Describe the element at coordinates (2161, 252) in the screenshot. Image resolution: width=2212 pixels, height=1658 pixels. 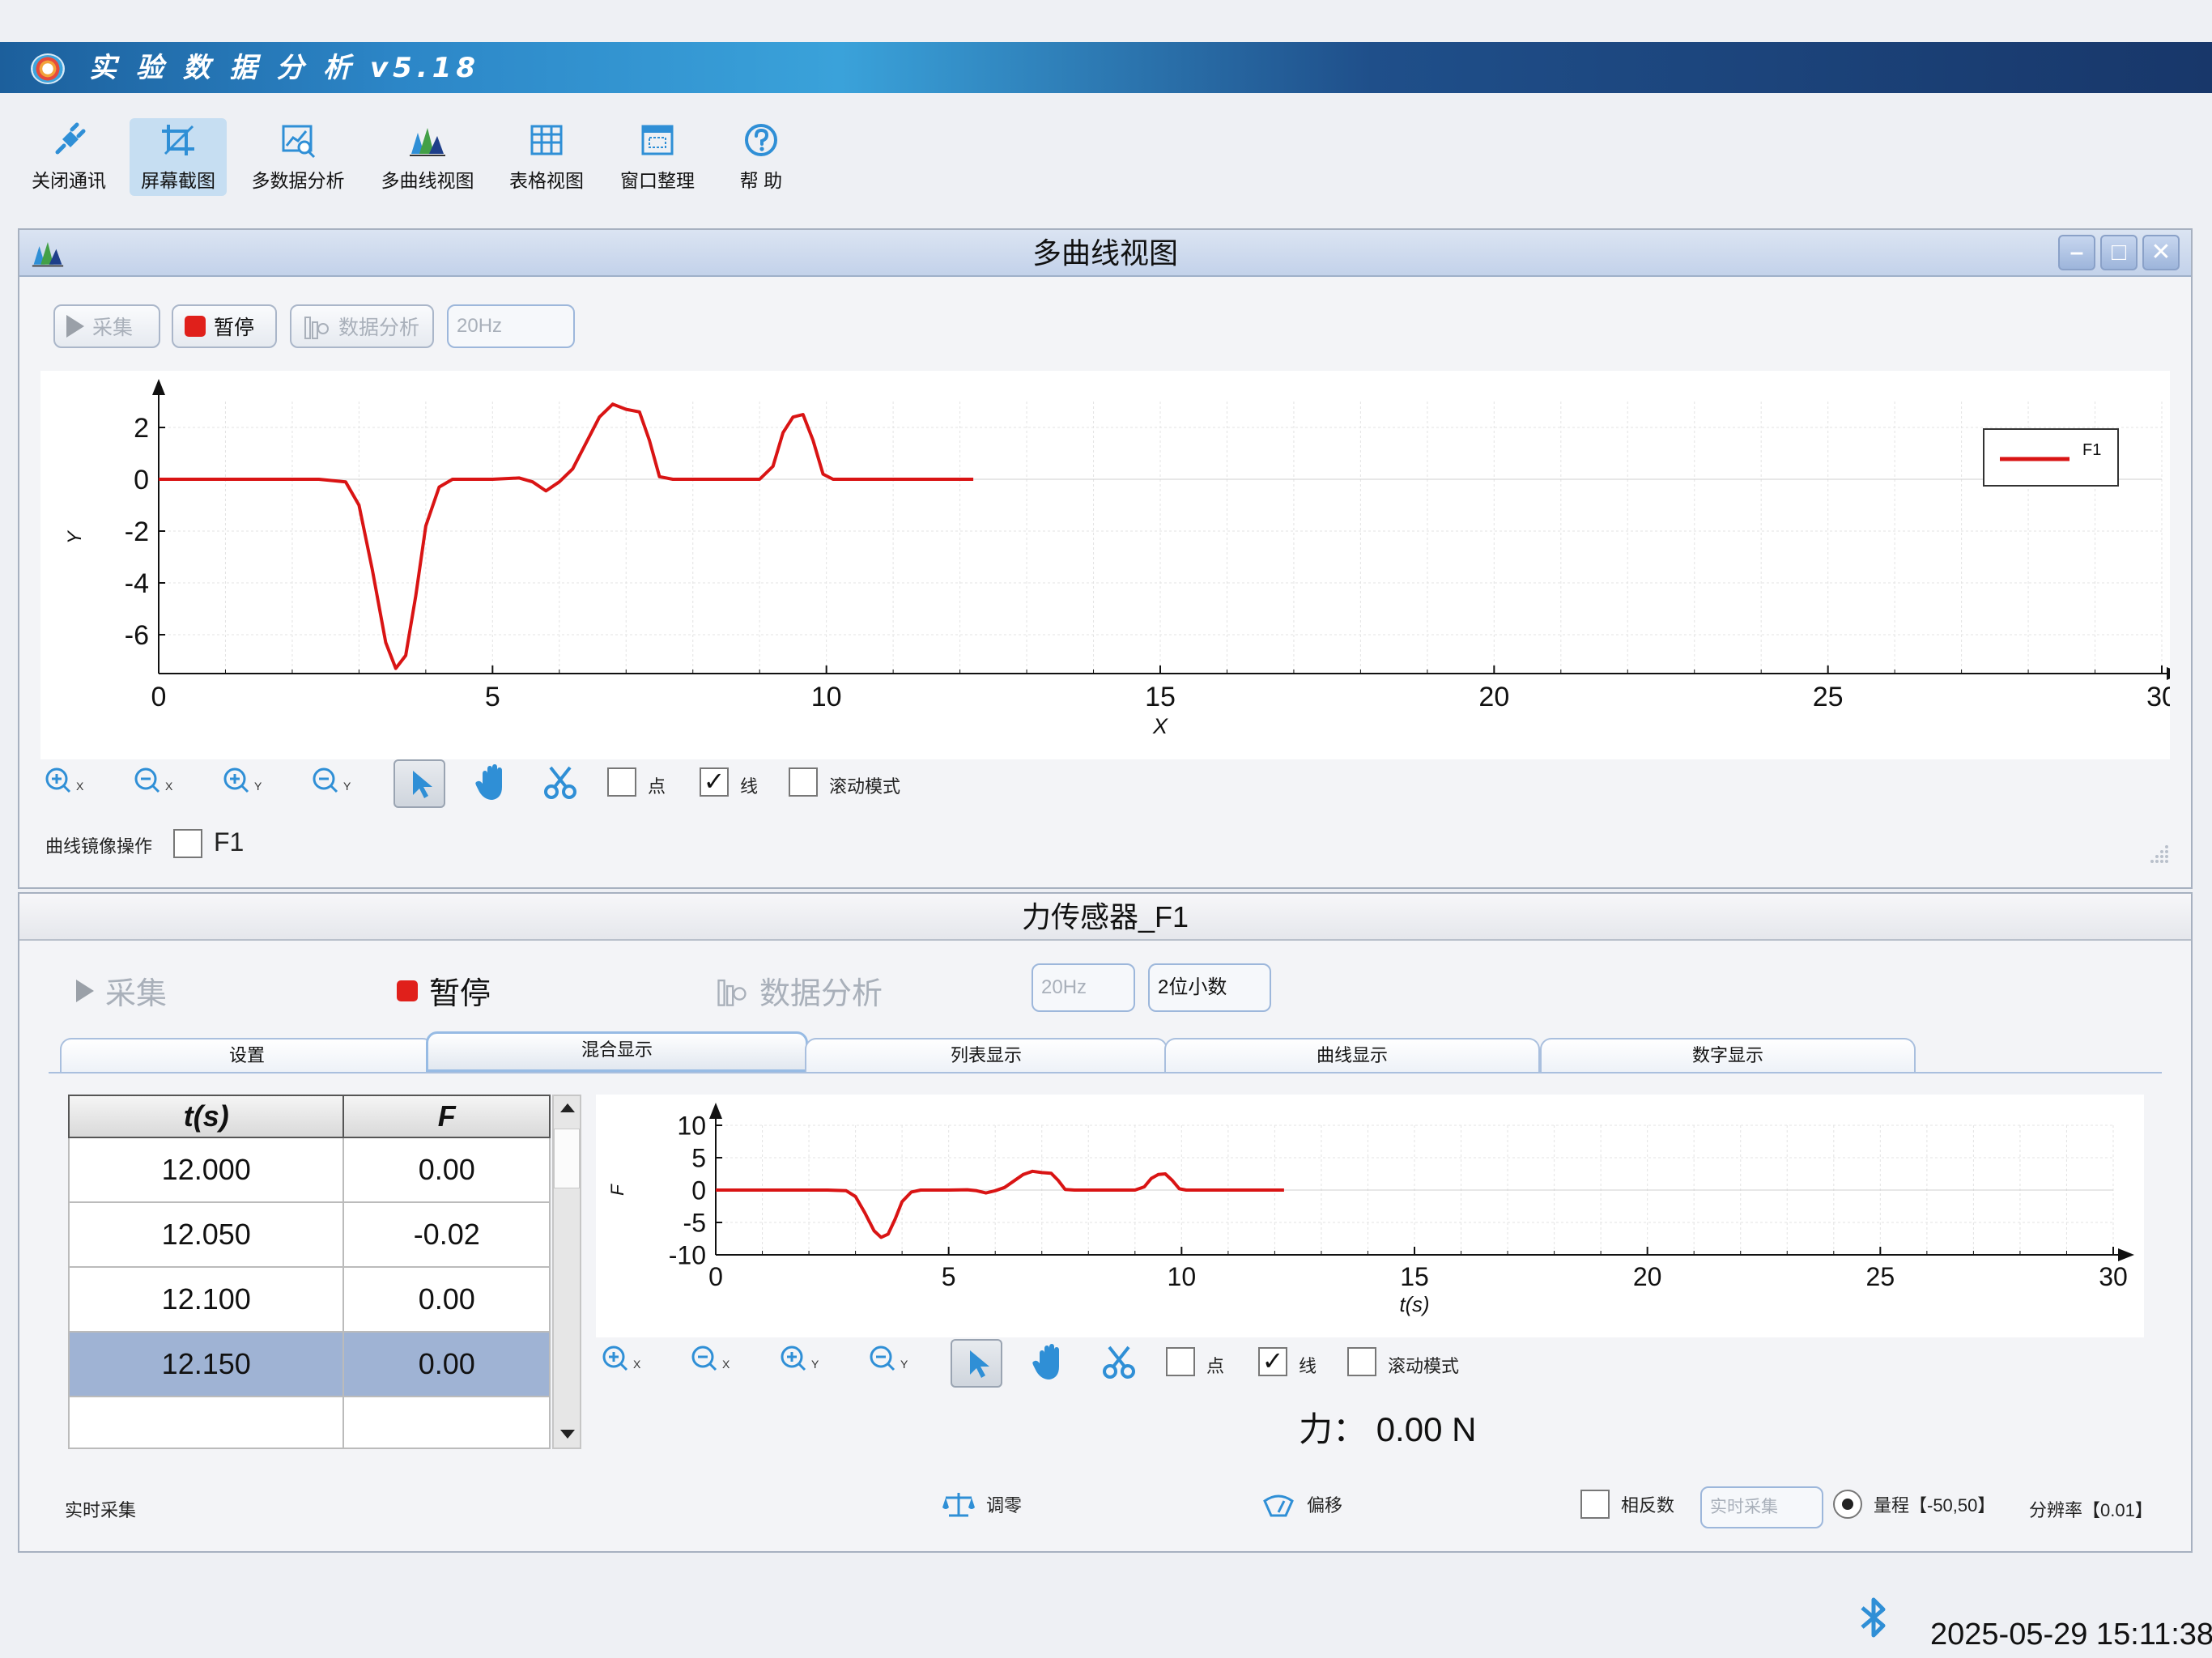
I see `close-button: ✕` at that location.